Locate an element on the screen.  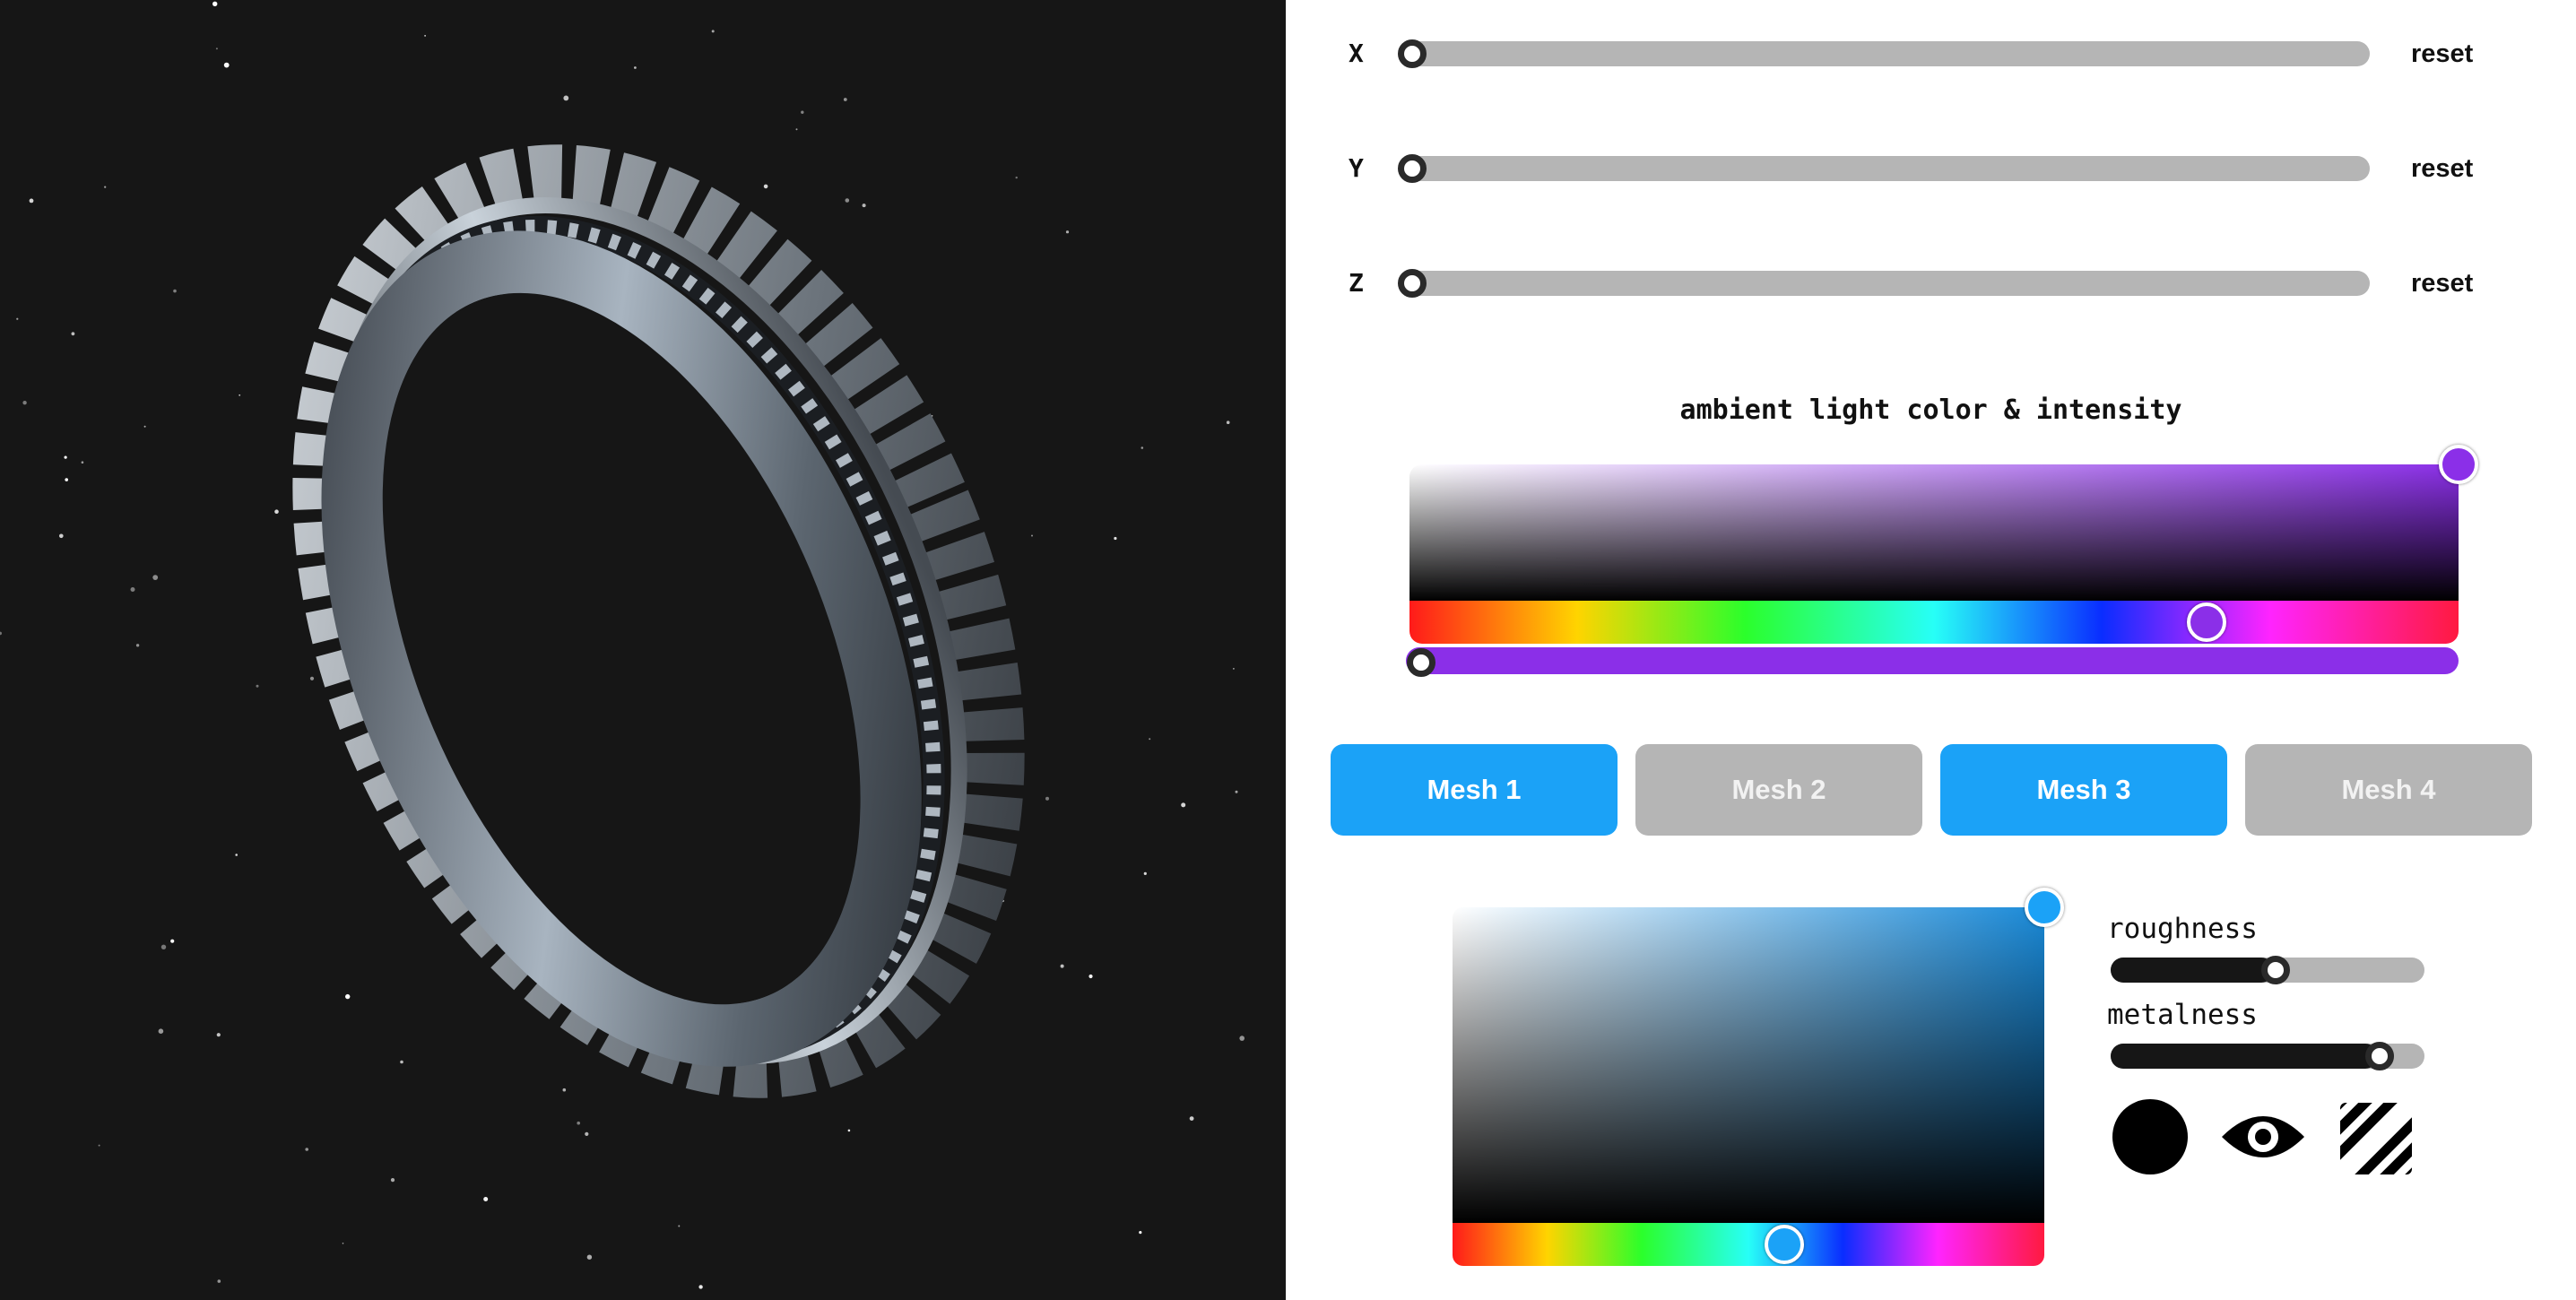
ambient-intensity-slider is located at coordinates (1932, 662).